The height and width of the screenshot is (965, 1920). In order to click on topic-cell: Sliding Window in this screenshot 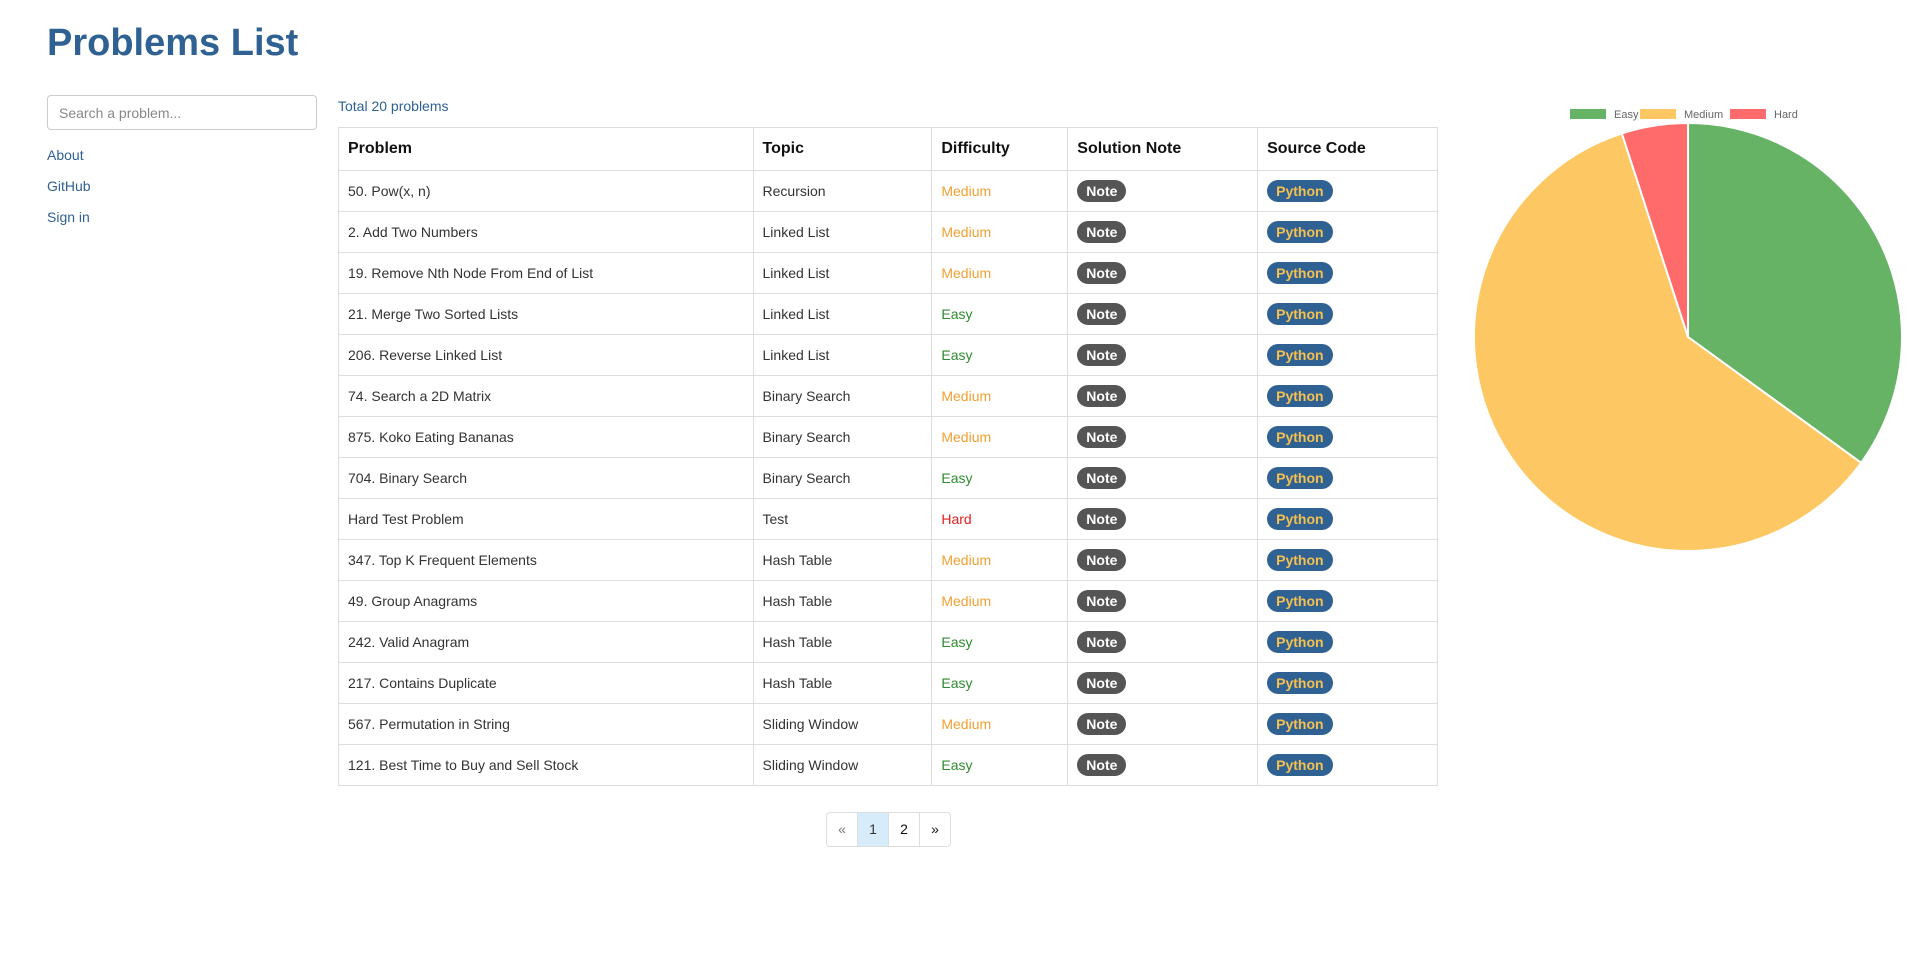, I will do `click(842, 765)`.